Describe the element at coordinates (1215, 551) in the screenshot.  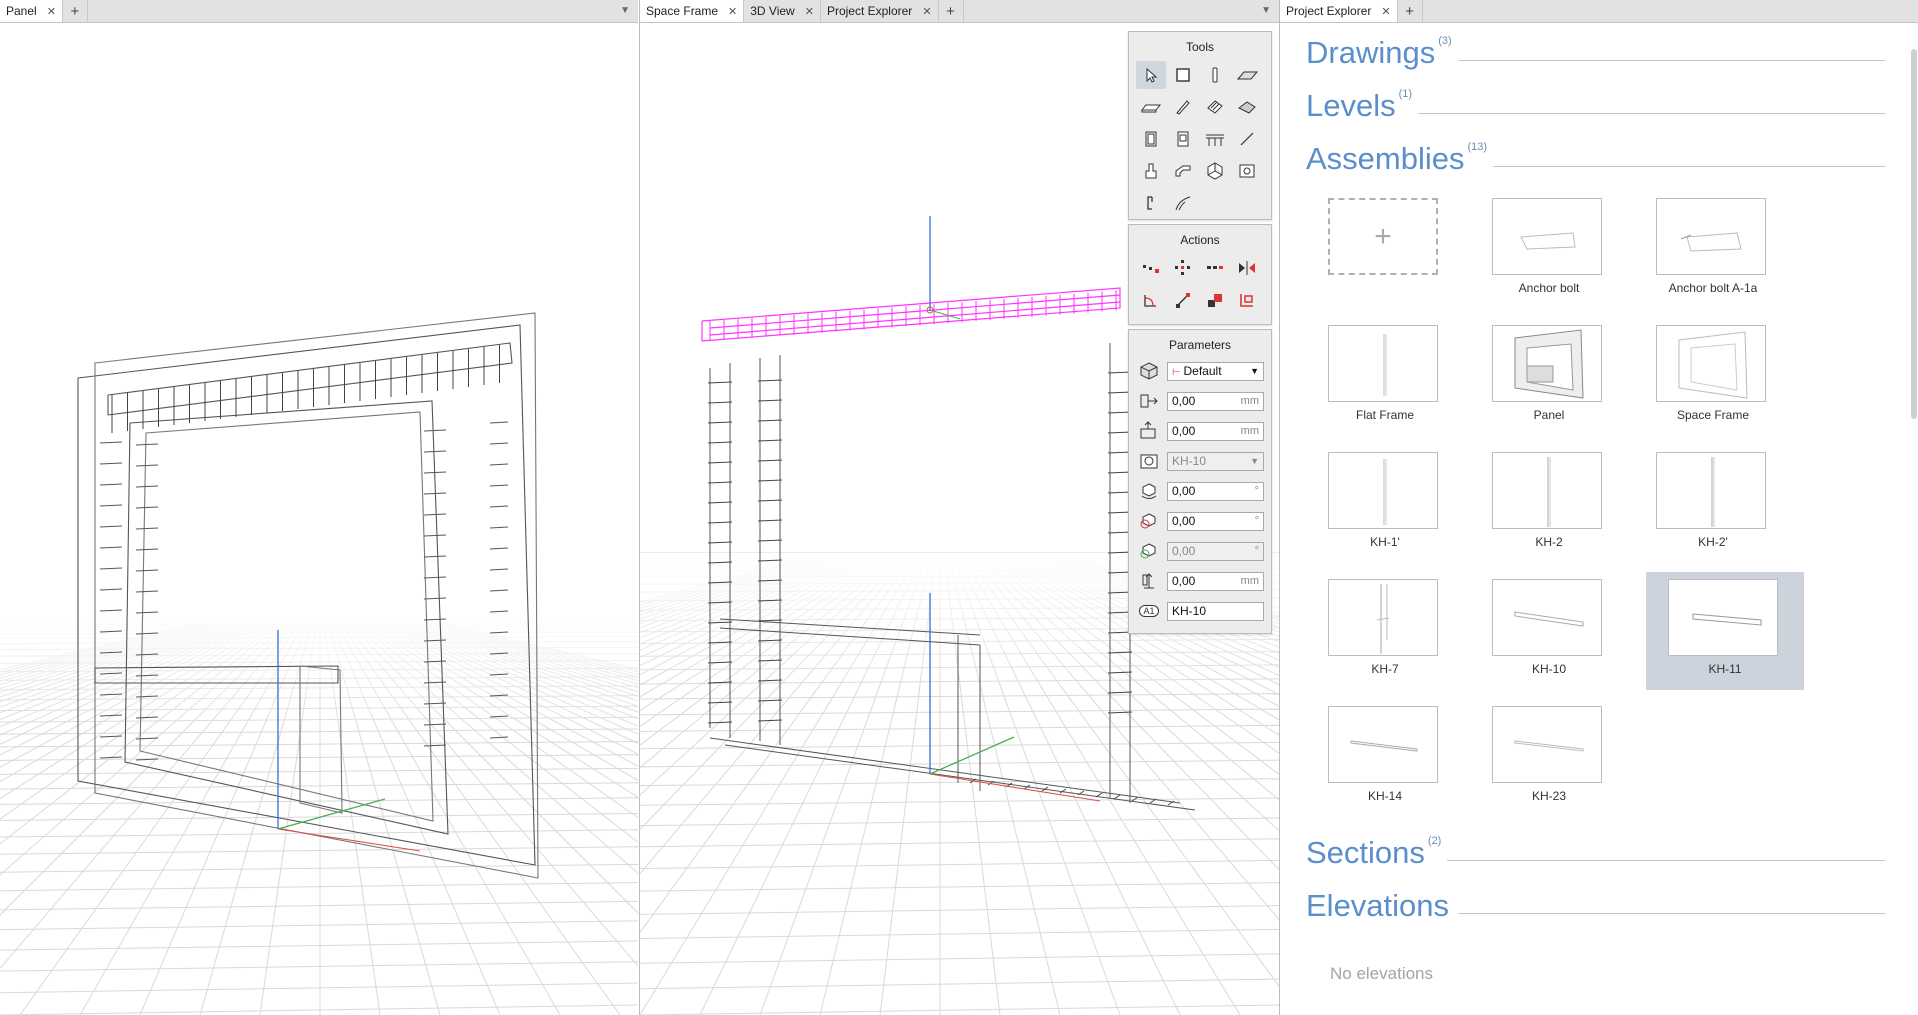
I see `rotation-y-field: 0,00 °` at that location.